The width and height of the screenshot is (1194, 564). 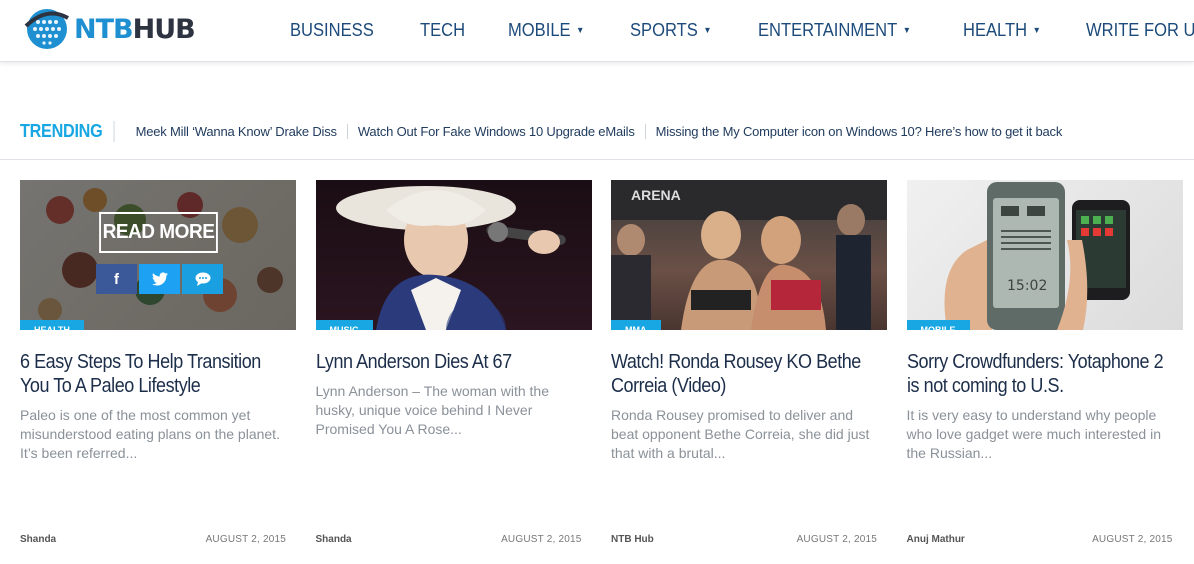 I want to click on nav-item-health: HEALTH ▼, so click(x=1002, y=30).